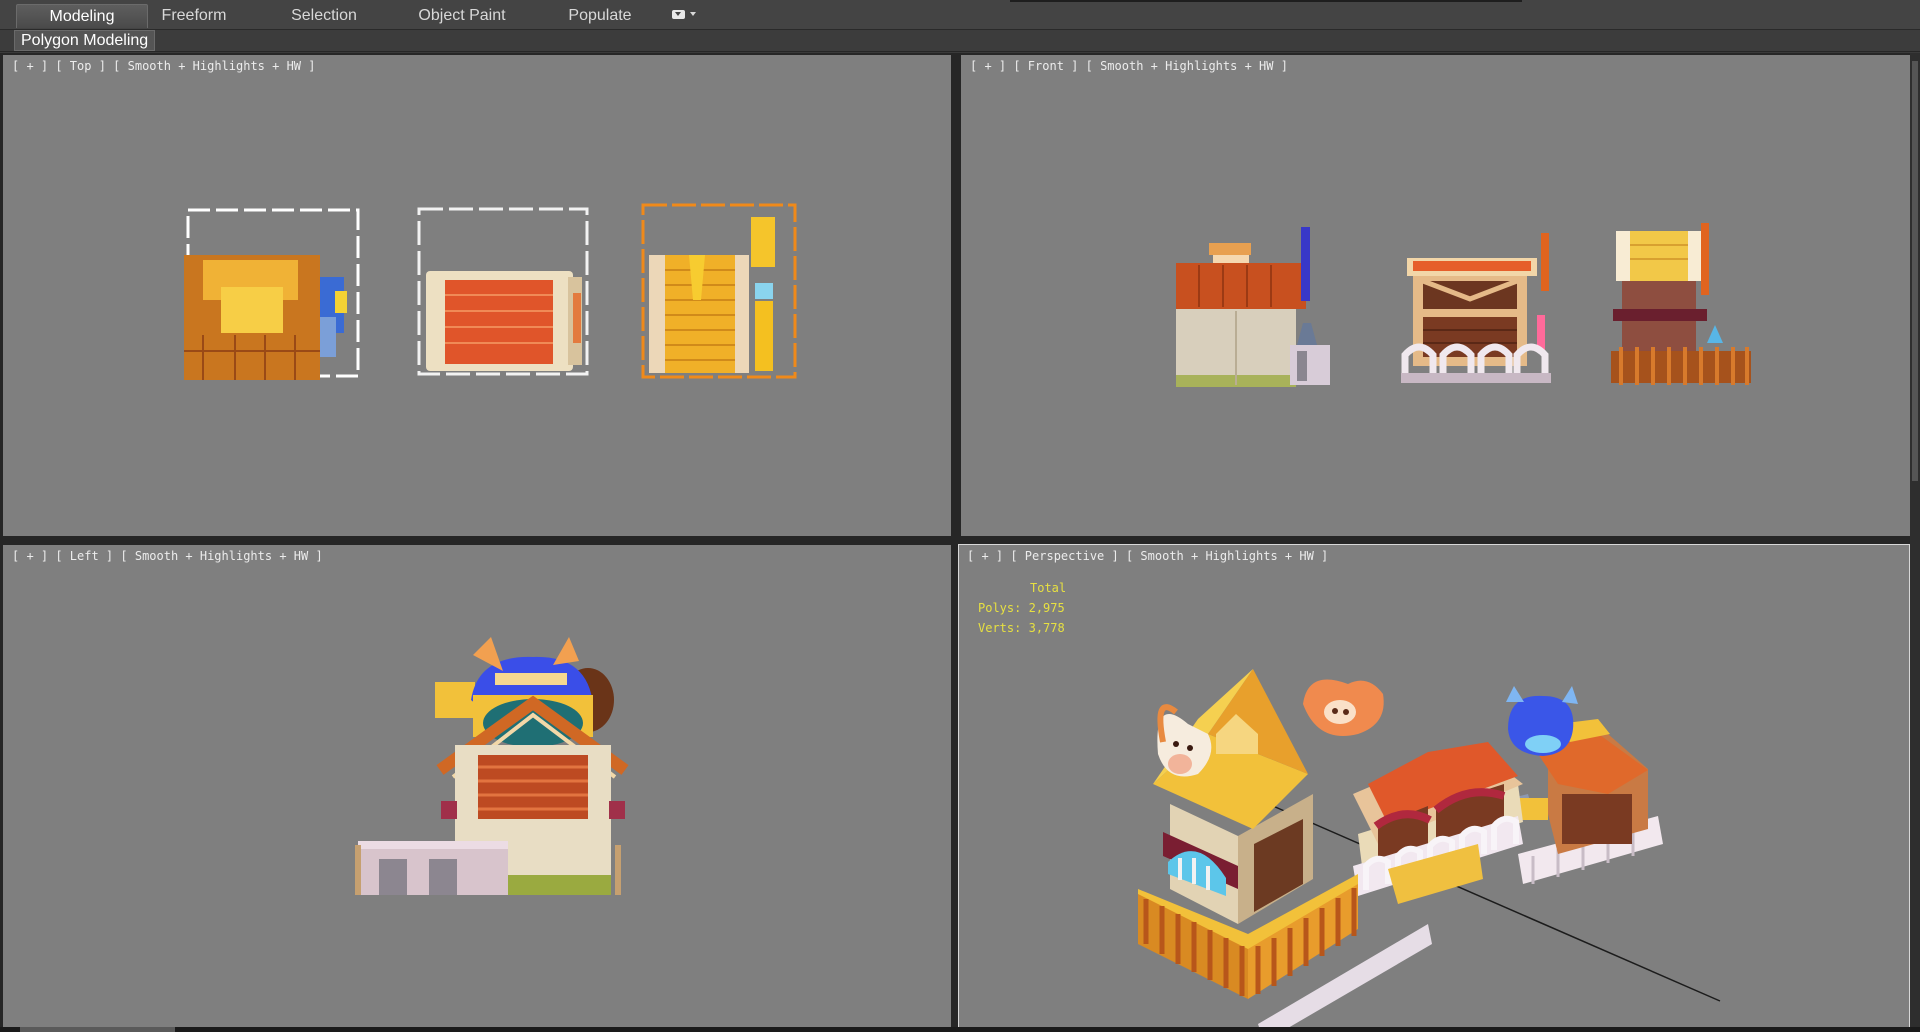 The width and height of the screenshot is (1920, 1032). What do you see at coordinates (678, 14) in the screenshot?
I see `dropdown-toggle-icon` at bounding box center [678, 14].